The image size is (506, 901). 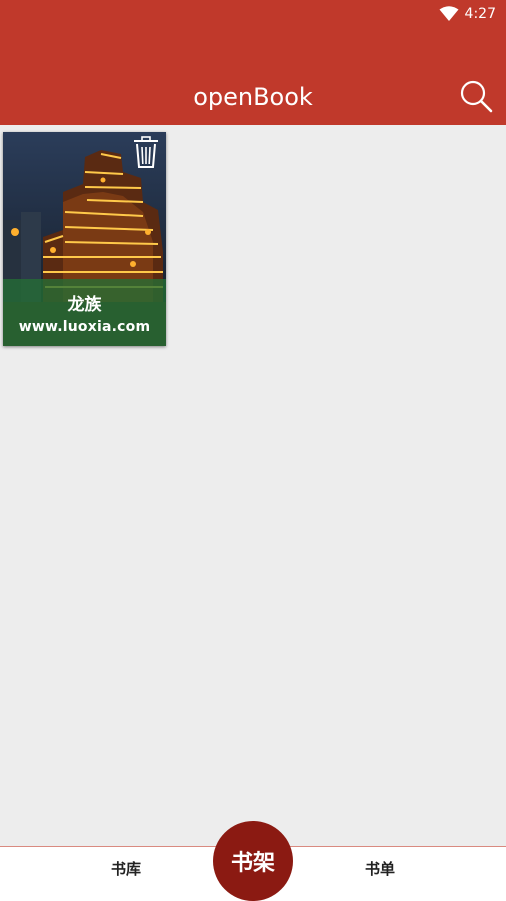 I want to click on app-title: openBook, so click(x=253, y=97).